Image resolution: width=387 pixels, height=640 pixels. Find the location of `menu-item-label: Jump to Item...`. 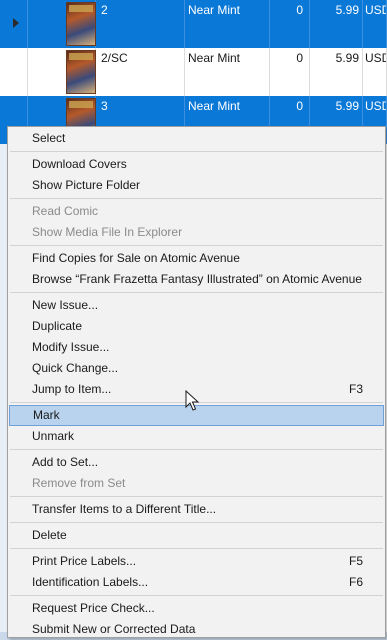

menu-item-label: Jump to Item... is located at coordinates (72, 389).